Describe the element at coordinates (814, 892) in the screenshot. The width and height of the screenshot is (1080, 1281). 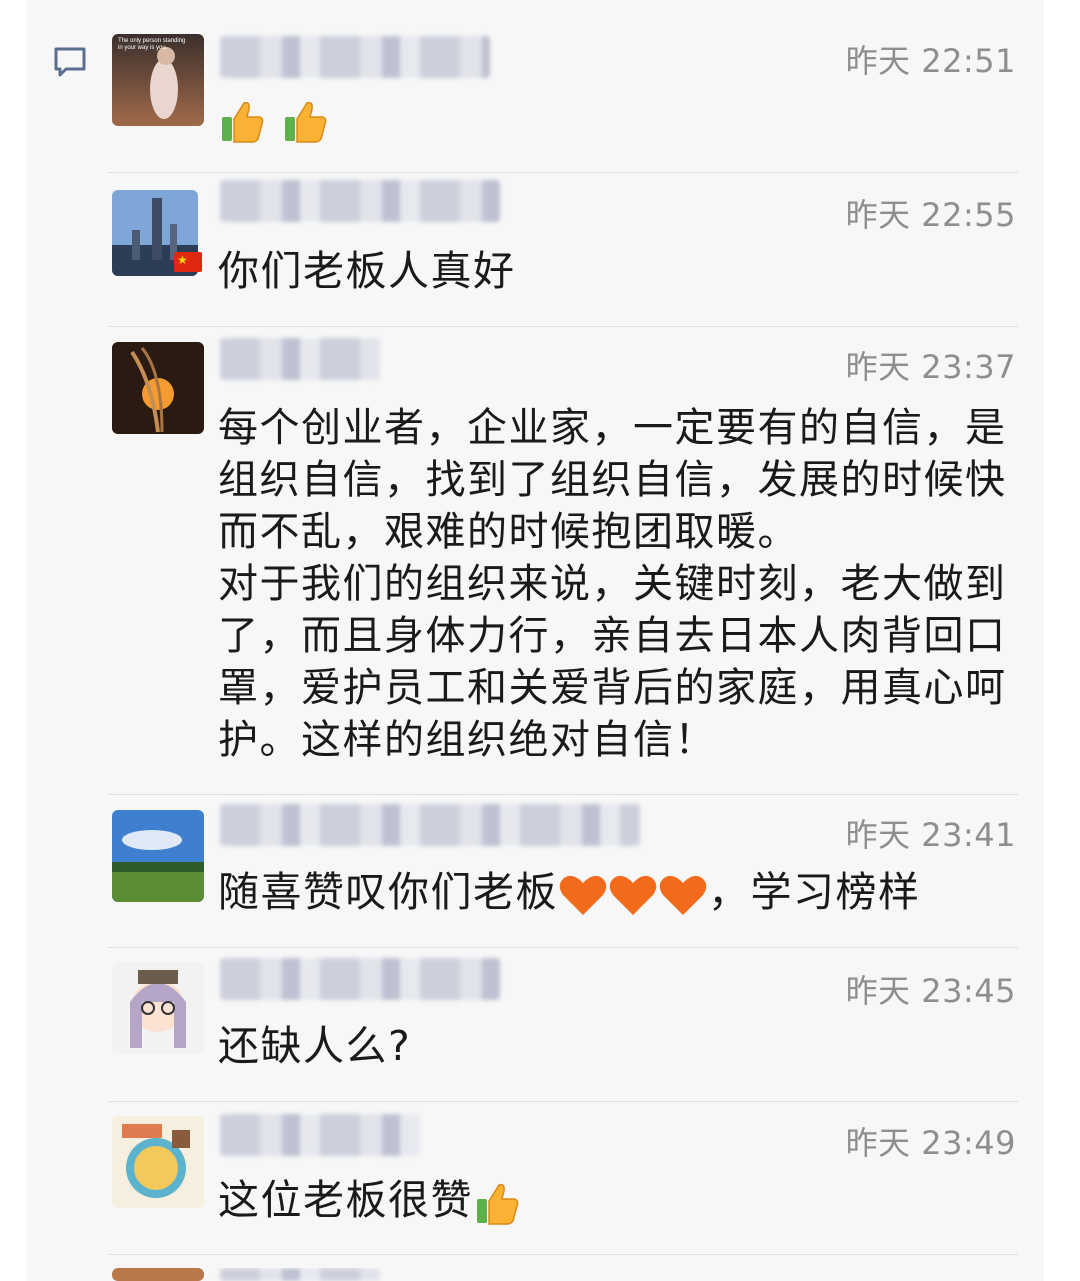
I see `comment-text-part: ，学习榜样` at that location.